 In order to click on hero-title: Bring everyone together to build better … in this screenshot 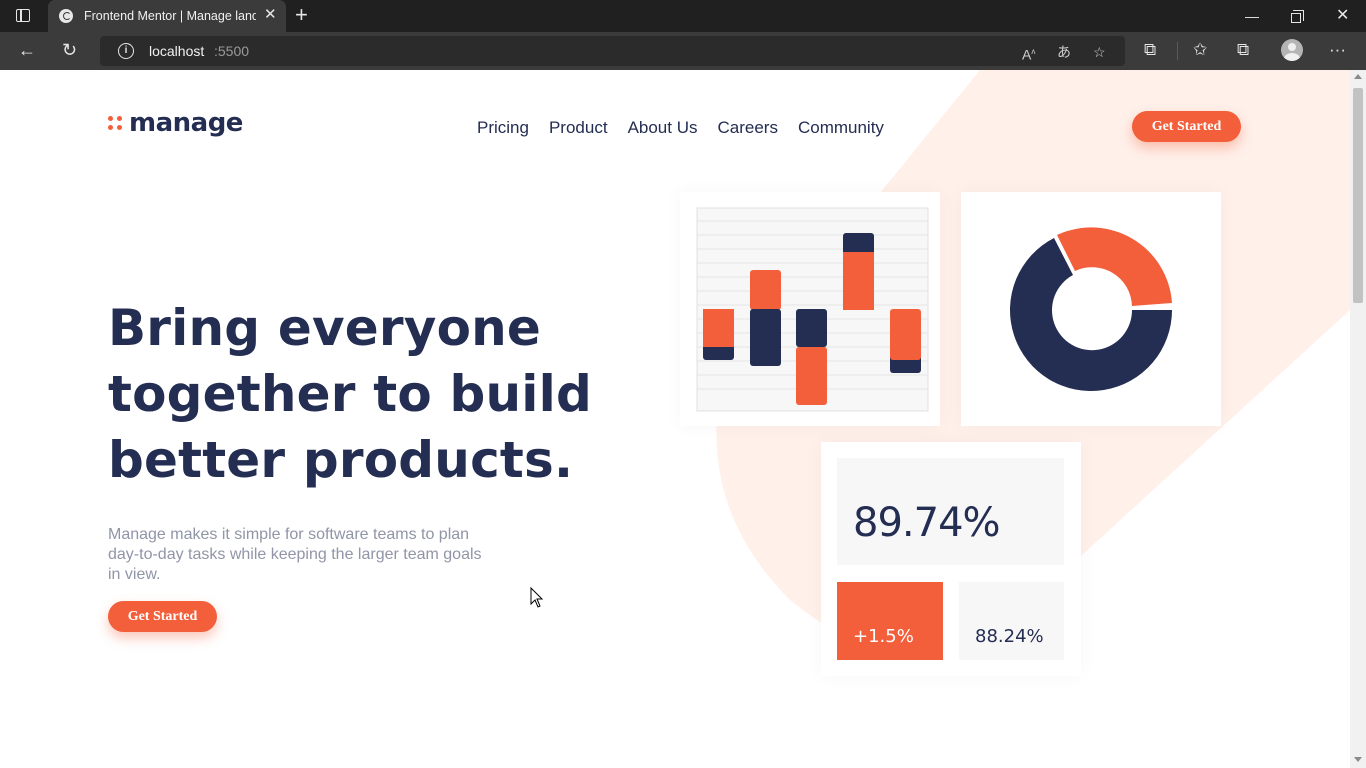, I will do `click(368, 394)`.